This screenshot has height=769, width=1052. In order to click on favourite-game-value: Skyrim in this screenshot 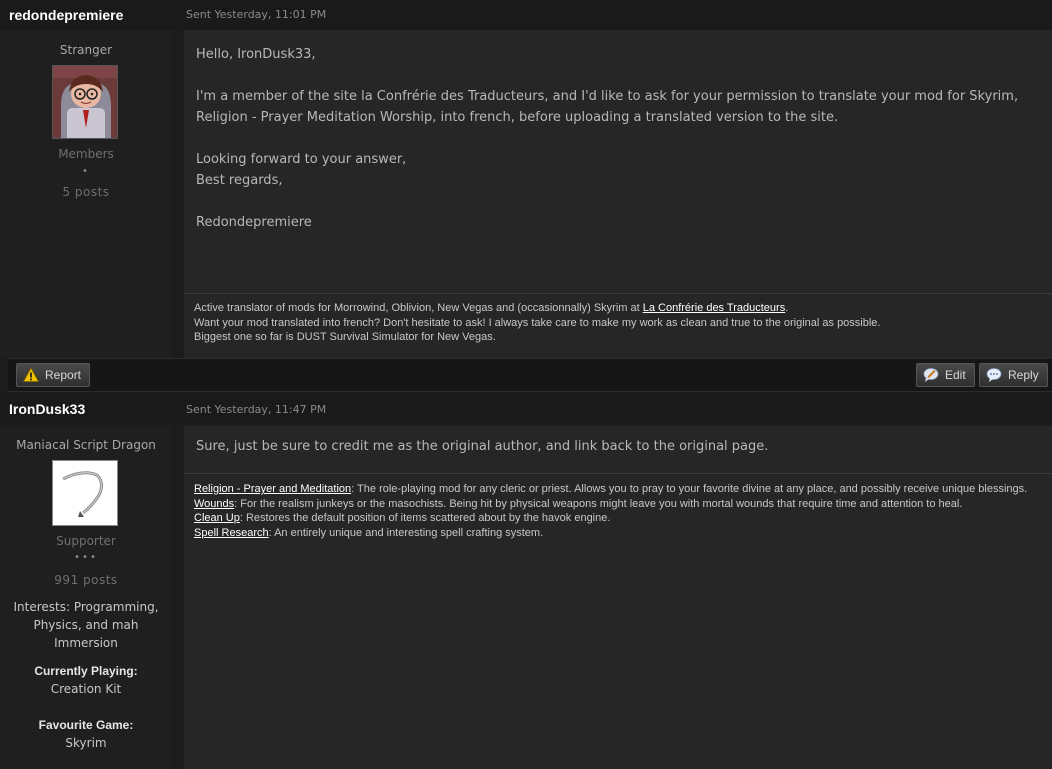, I will do `click(86, 743)`.